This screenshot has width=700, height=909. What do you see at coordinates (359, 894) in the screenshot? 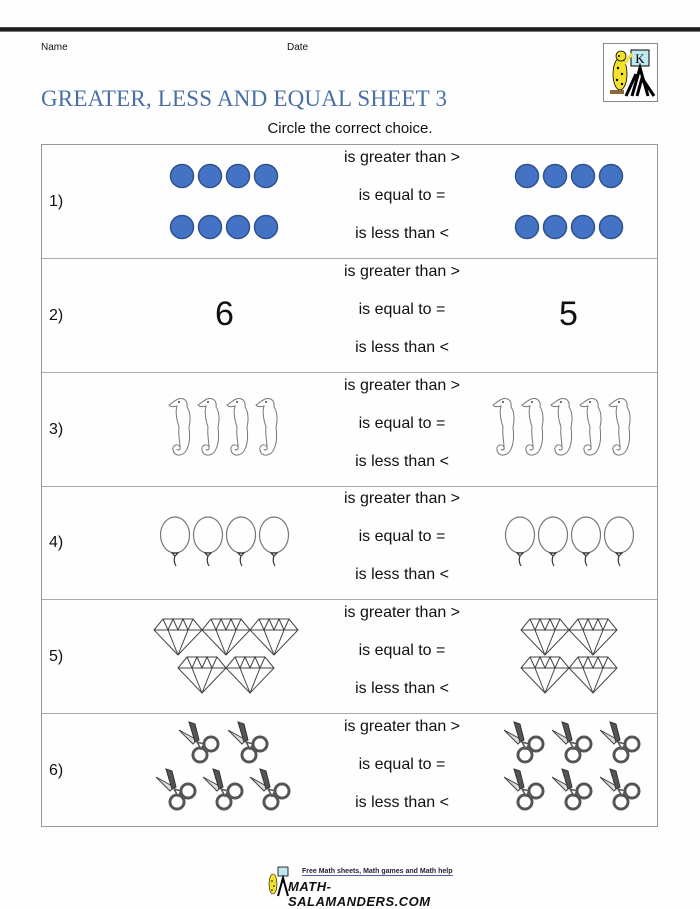
I see `footer-site-name: MATH-SALAMANDERS.COM` at bounding box center [359, 894].